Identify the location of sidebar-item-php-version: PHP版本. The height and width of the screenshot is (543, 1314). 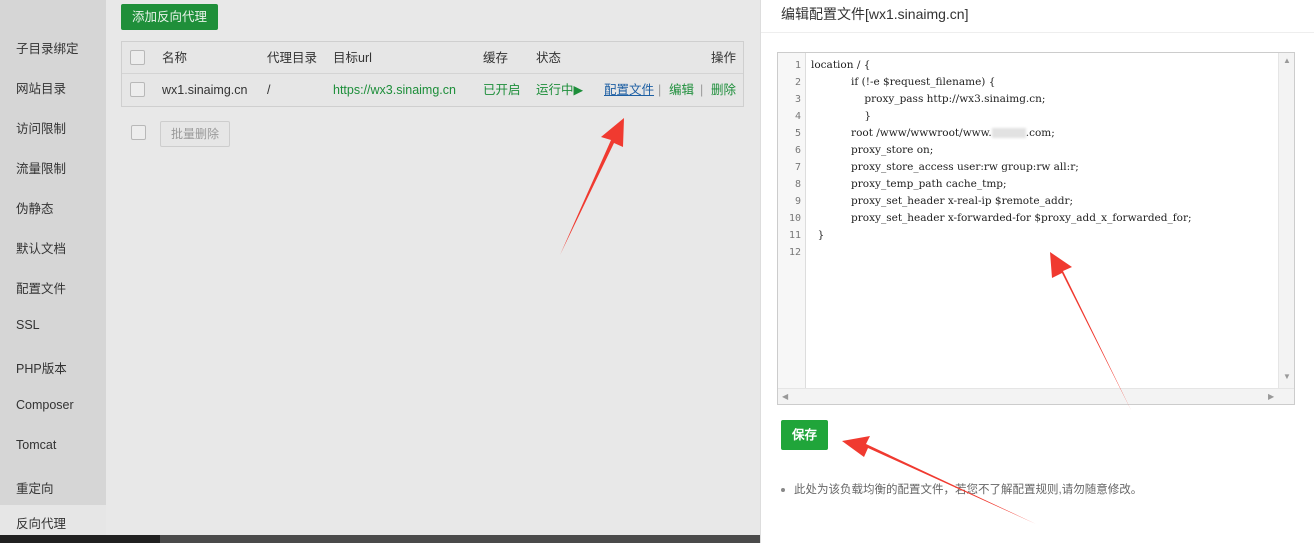
(41, 367).